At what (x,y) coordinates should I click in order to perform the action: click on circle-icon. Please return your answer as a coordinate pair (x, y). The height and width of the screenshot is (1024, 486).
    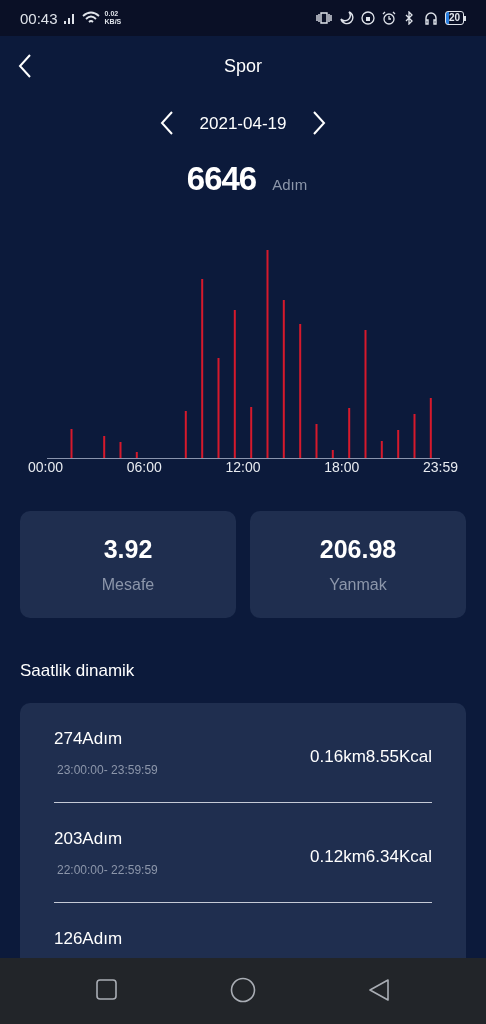
    Looking at the image, I should click on (243, 989).